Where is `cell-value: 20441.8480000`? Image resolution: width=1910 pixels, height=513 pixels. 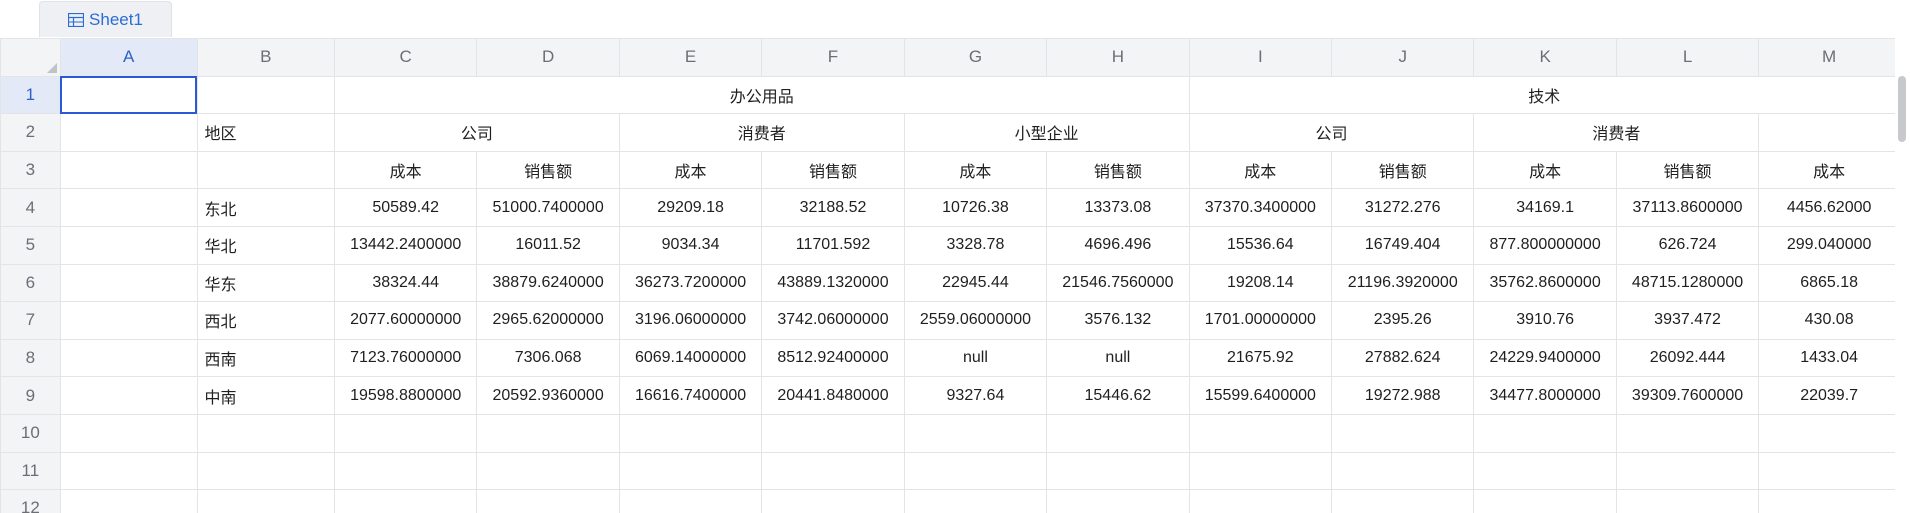 cell-value: 20441.8480000 is located at coordinates (833, 395).